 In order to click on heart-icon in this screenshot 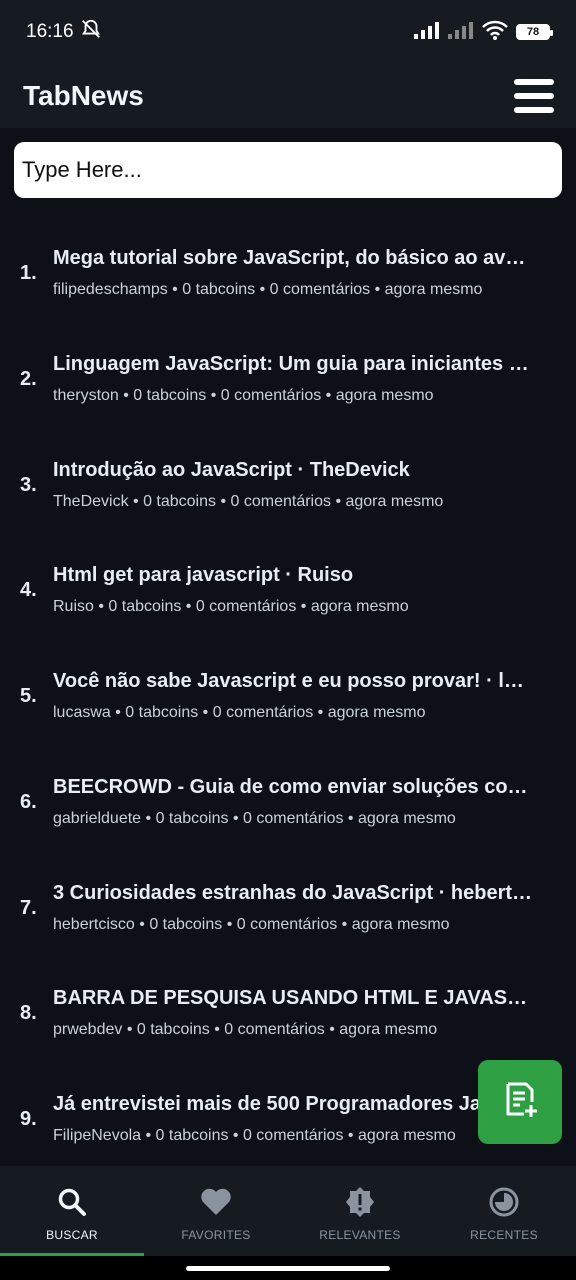, I will do `click(216, 1202)`.